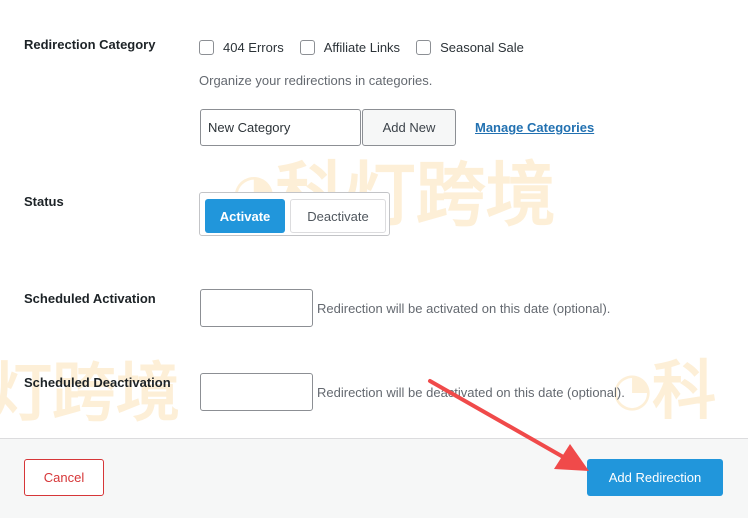  Describe the element at coordinates (482, 47) in the screenshot. I see `checkbox-label: Seasonal Sale` at that location.